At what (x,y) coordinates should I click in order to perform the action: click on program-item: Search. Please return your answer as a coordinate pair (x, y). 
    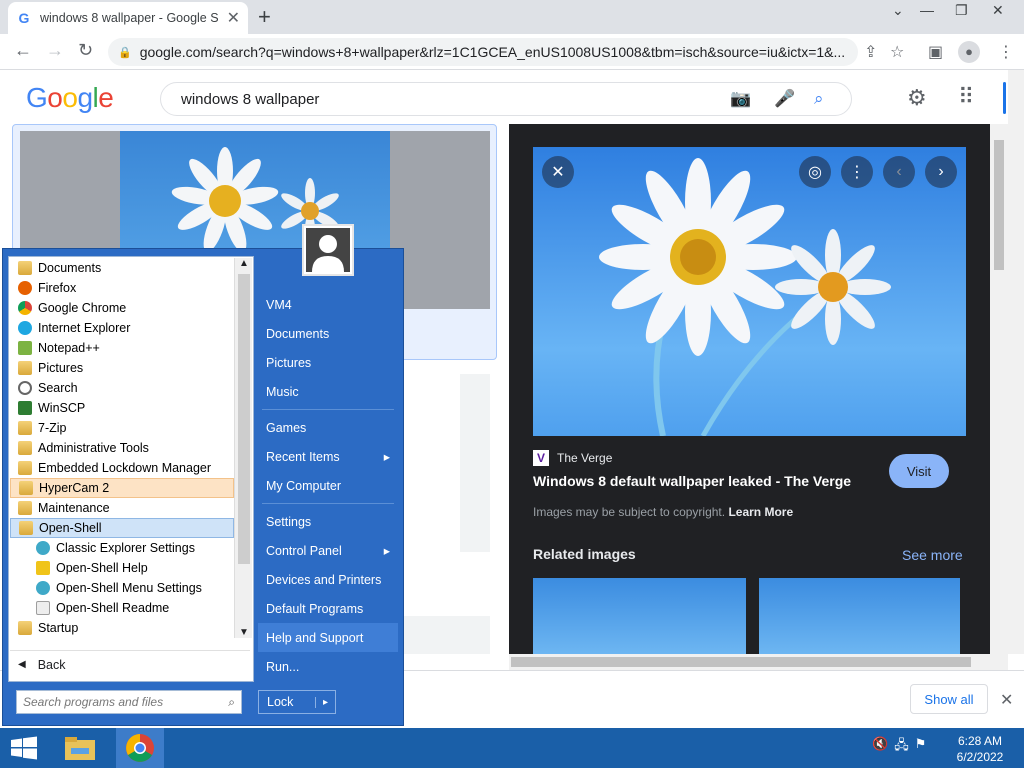
    Looking at the image, I should click on (122, 388).